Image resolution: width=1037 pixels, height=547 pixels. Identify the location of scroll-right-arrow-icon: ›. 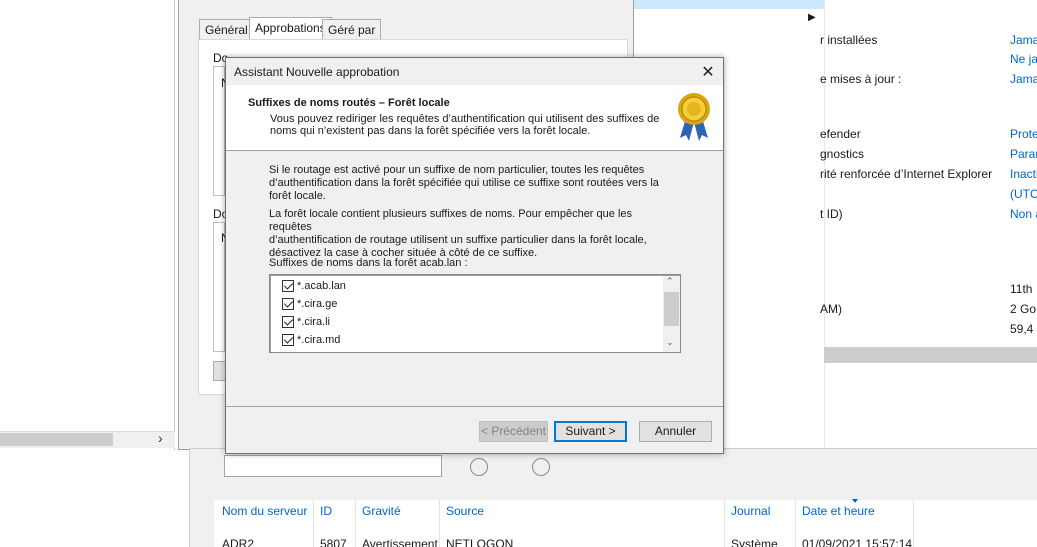
(160, 438).